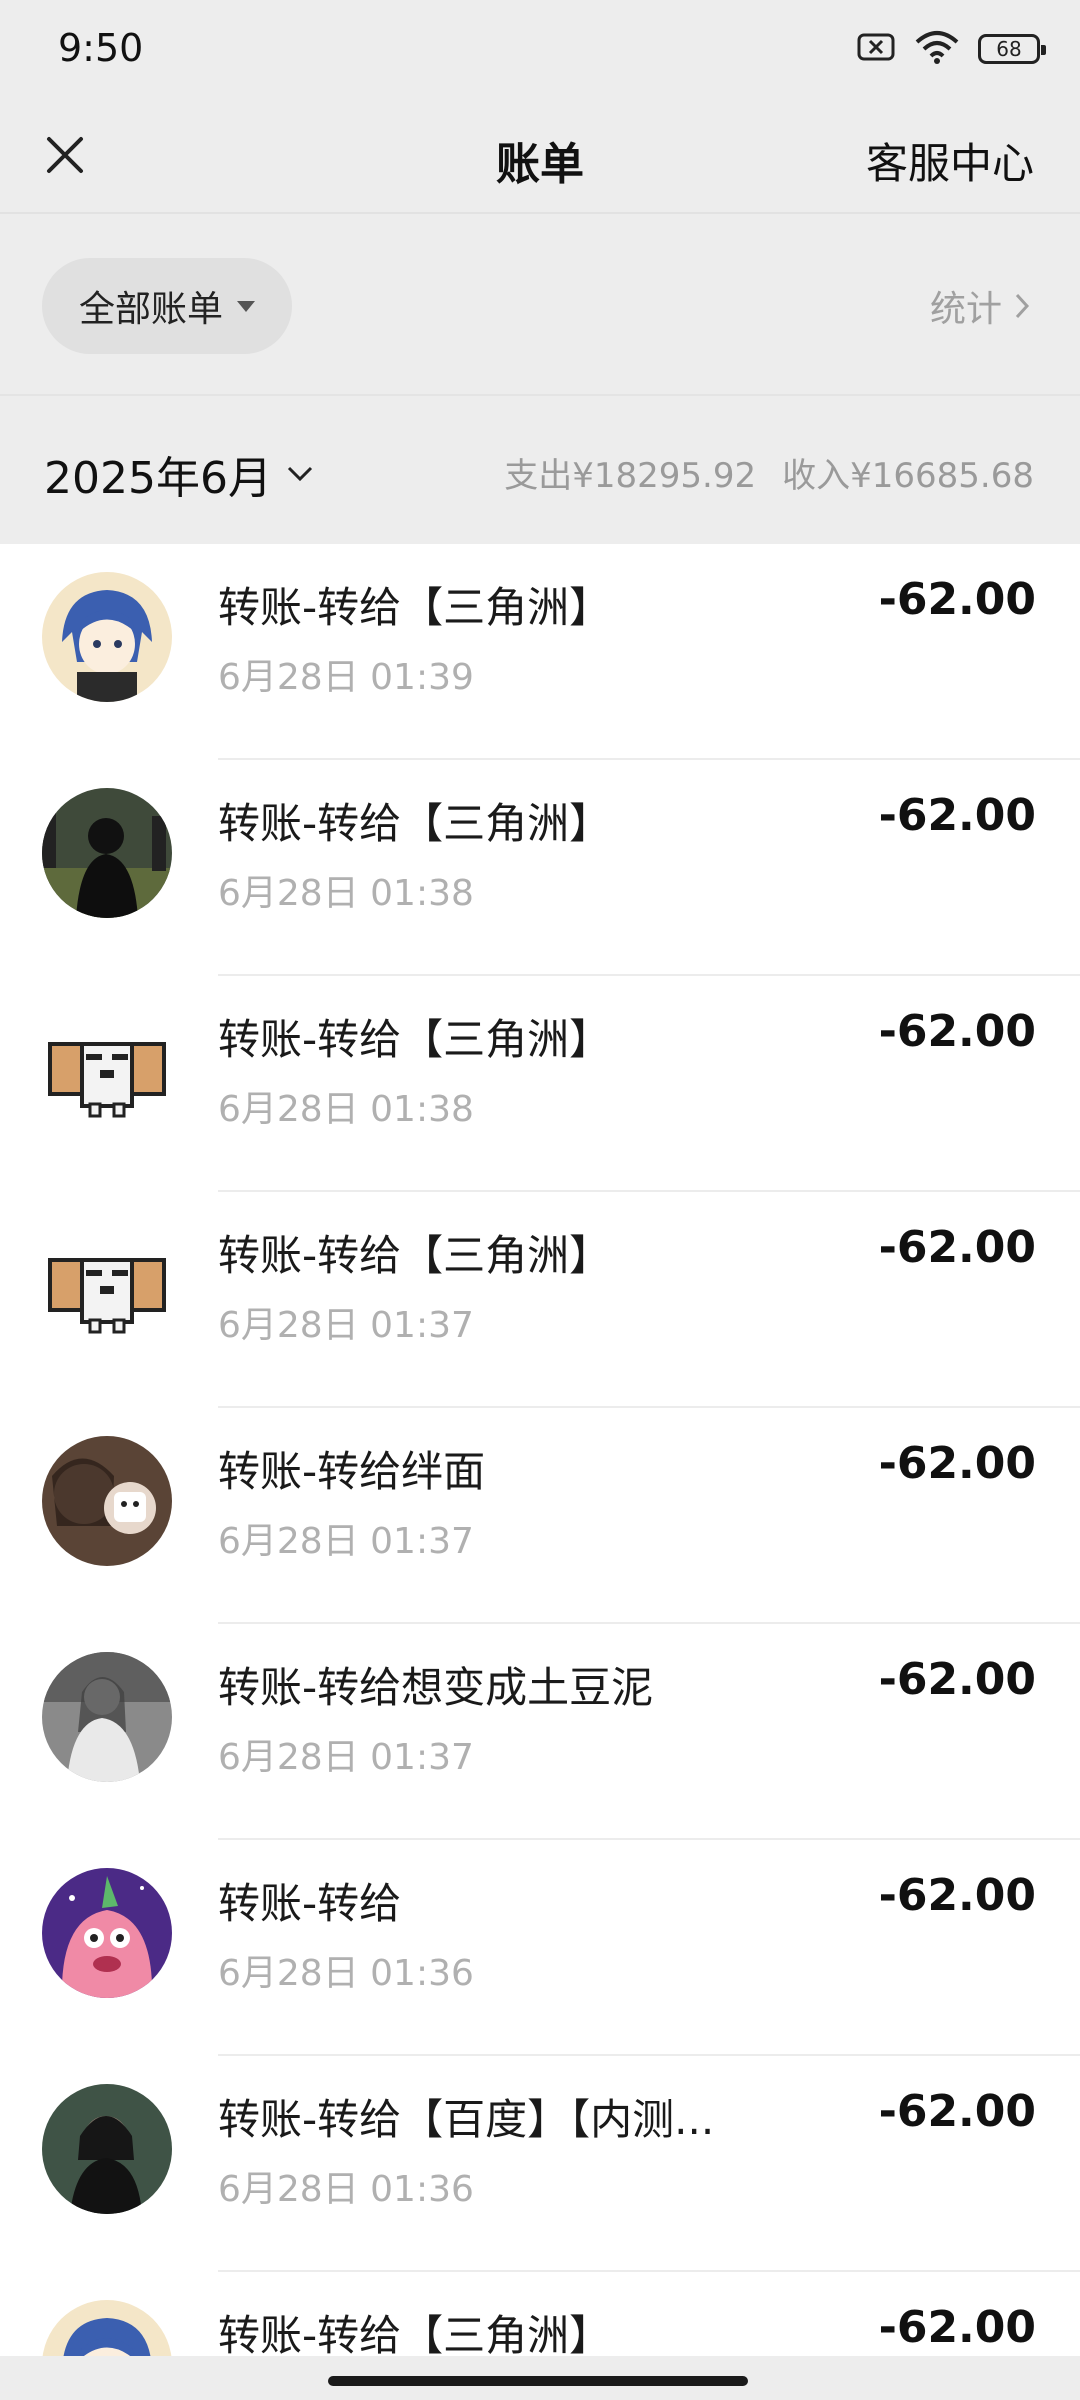 The height and width of the screenshot is (2400, 1080). I want to click on chevron-right-icon, so click(1022, 306).